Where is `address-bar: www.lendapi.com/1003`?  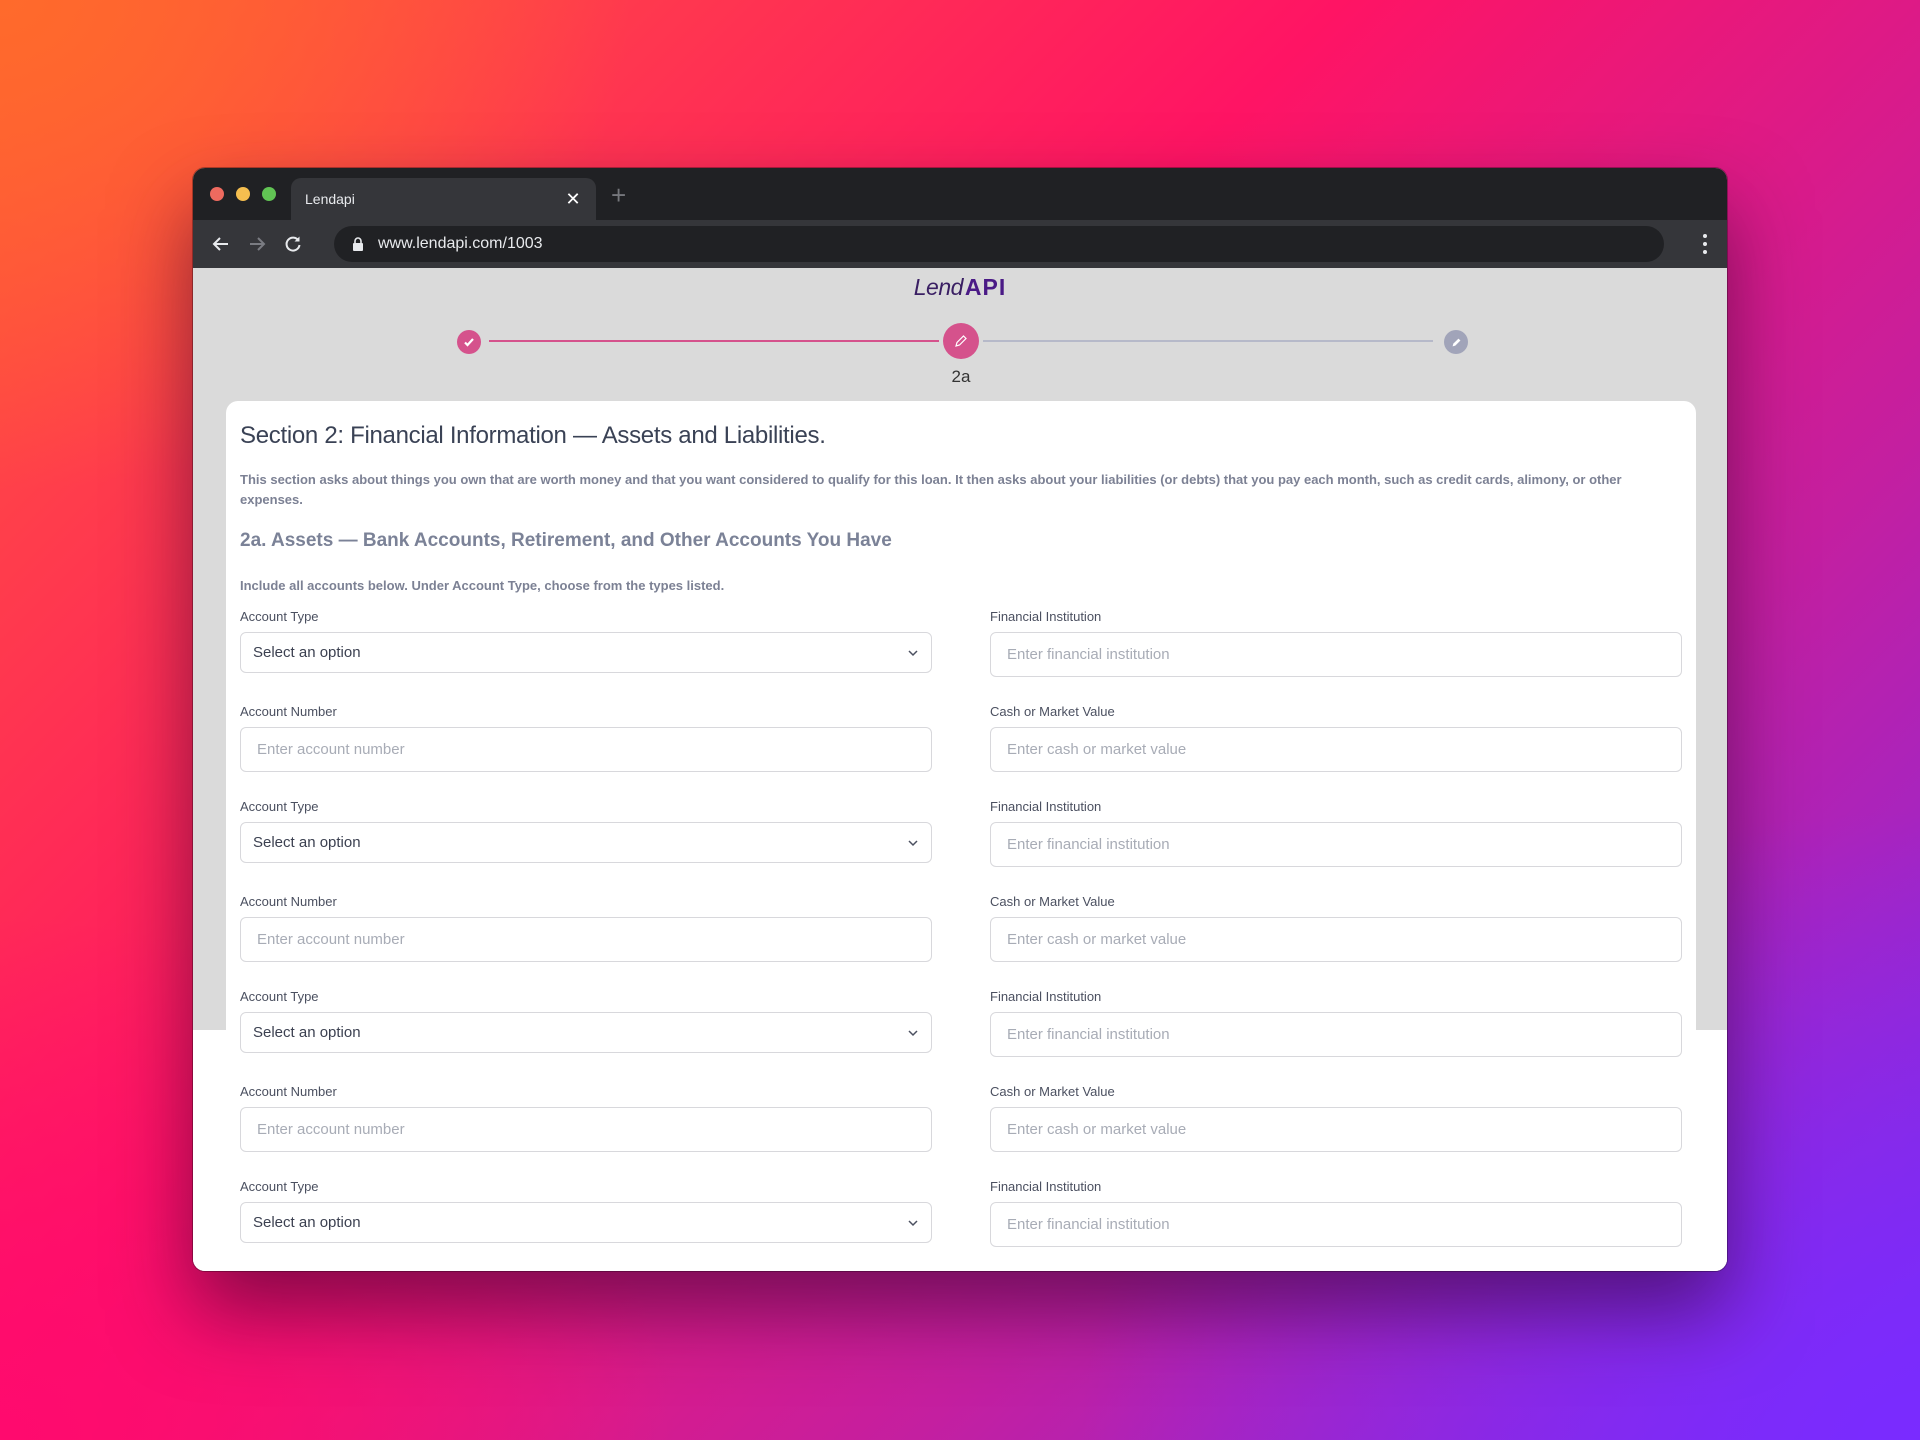 address-bar: www.lendapi.com/1003 is located at coordinates (999, 244).